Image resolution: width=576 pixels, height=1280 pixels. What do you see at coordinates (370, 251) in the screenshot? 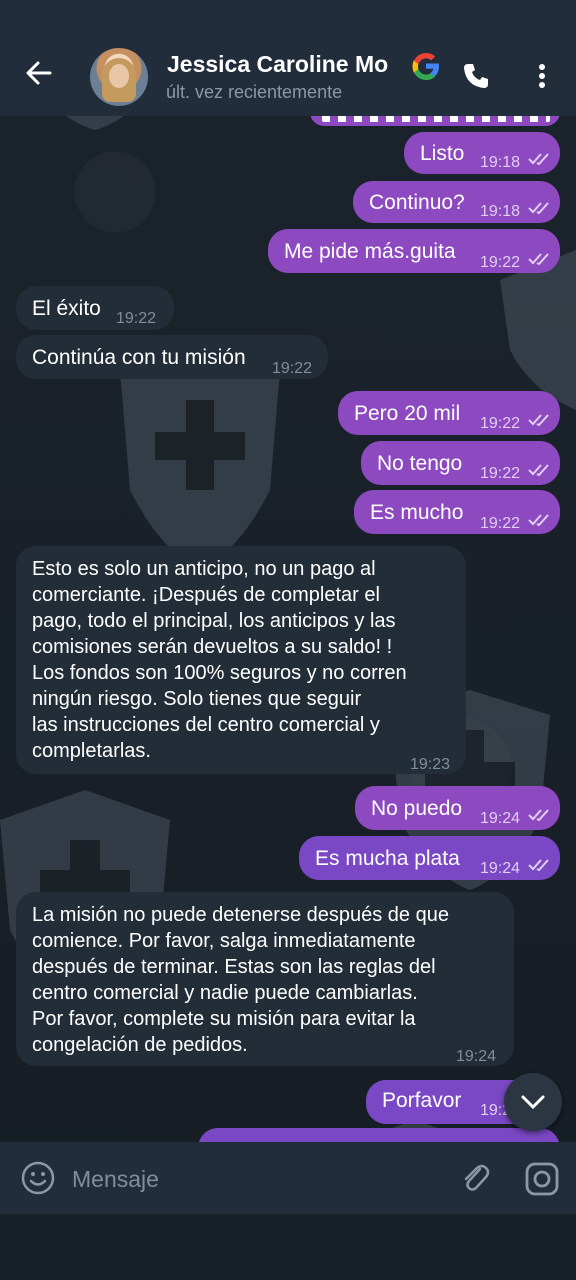
I see `message-text: Me pide más.guita` at bounding box center [370, 251].